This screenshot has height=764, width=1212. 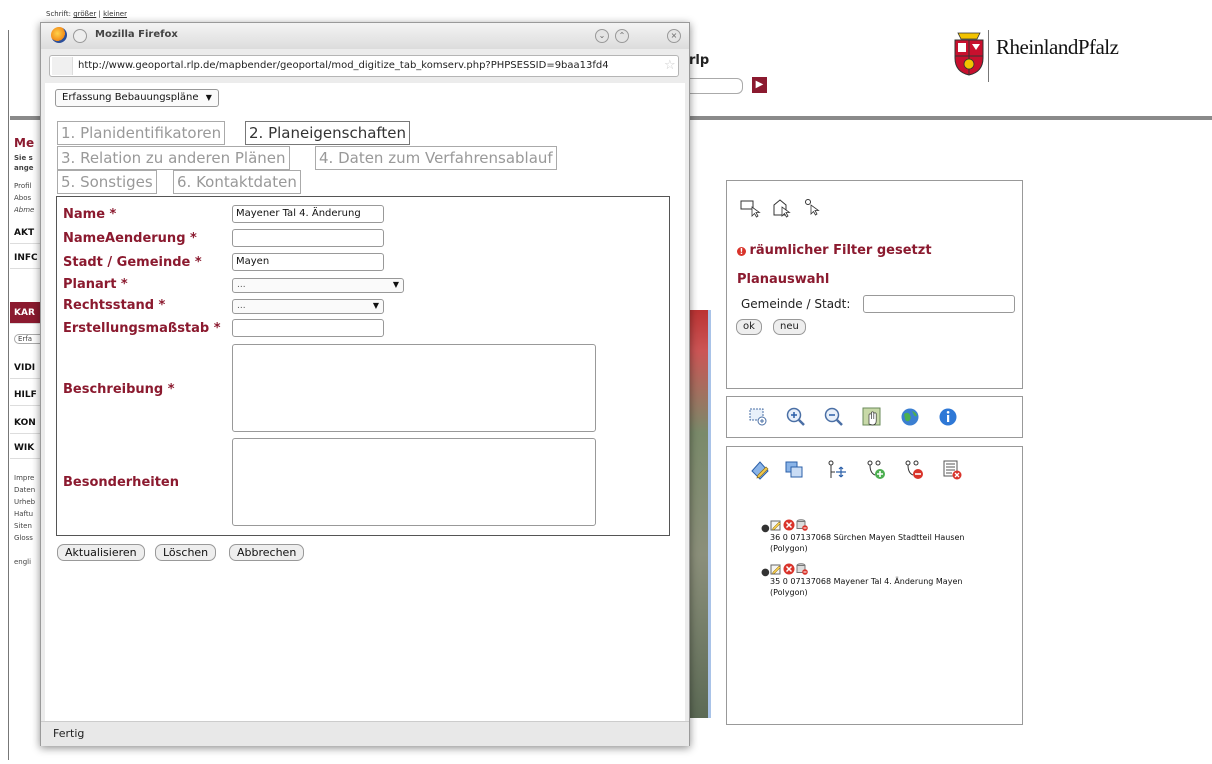 I want to click on zoom-out-icon, so click(x=834, y=417).